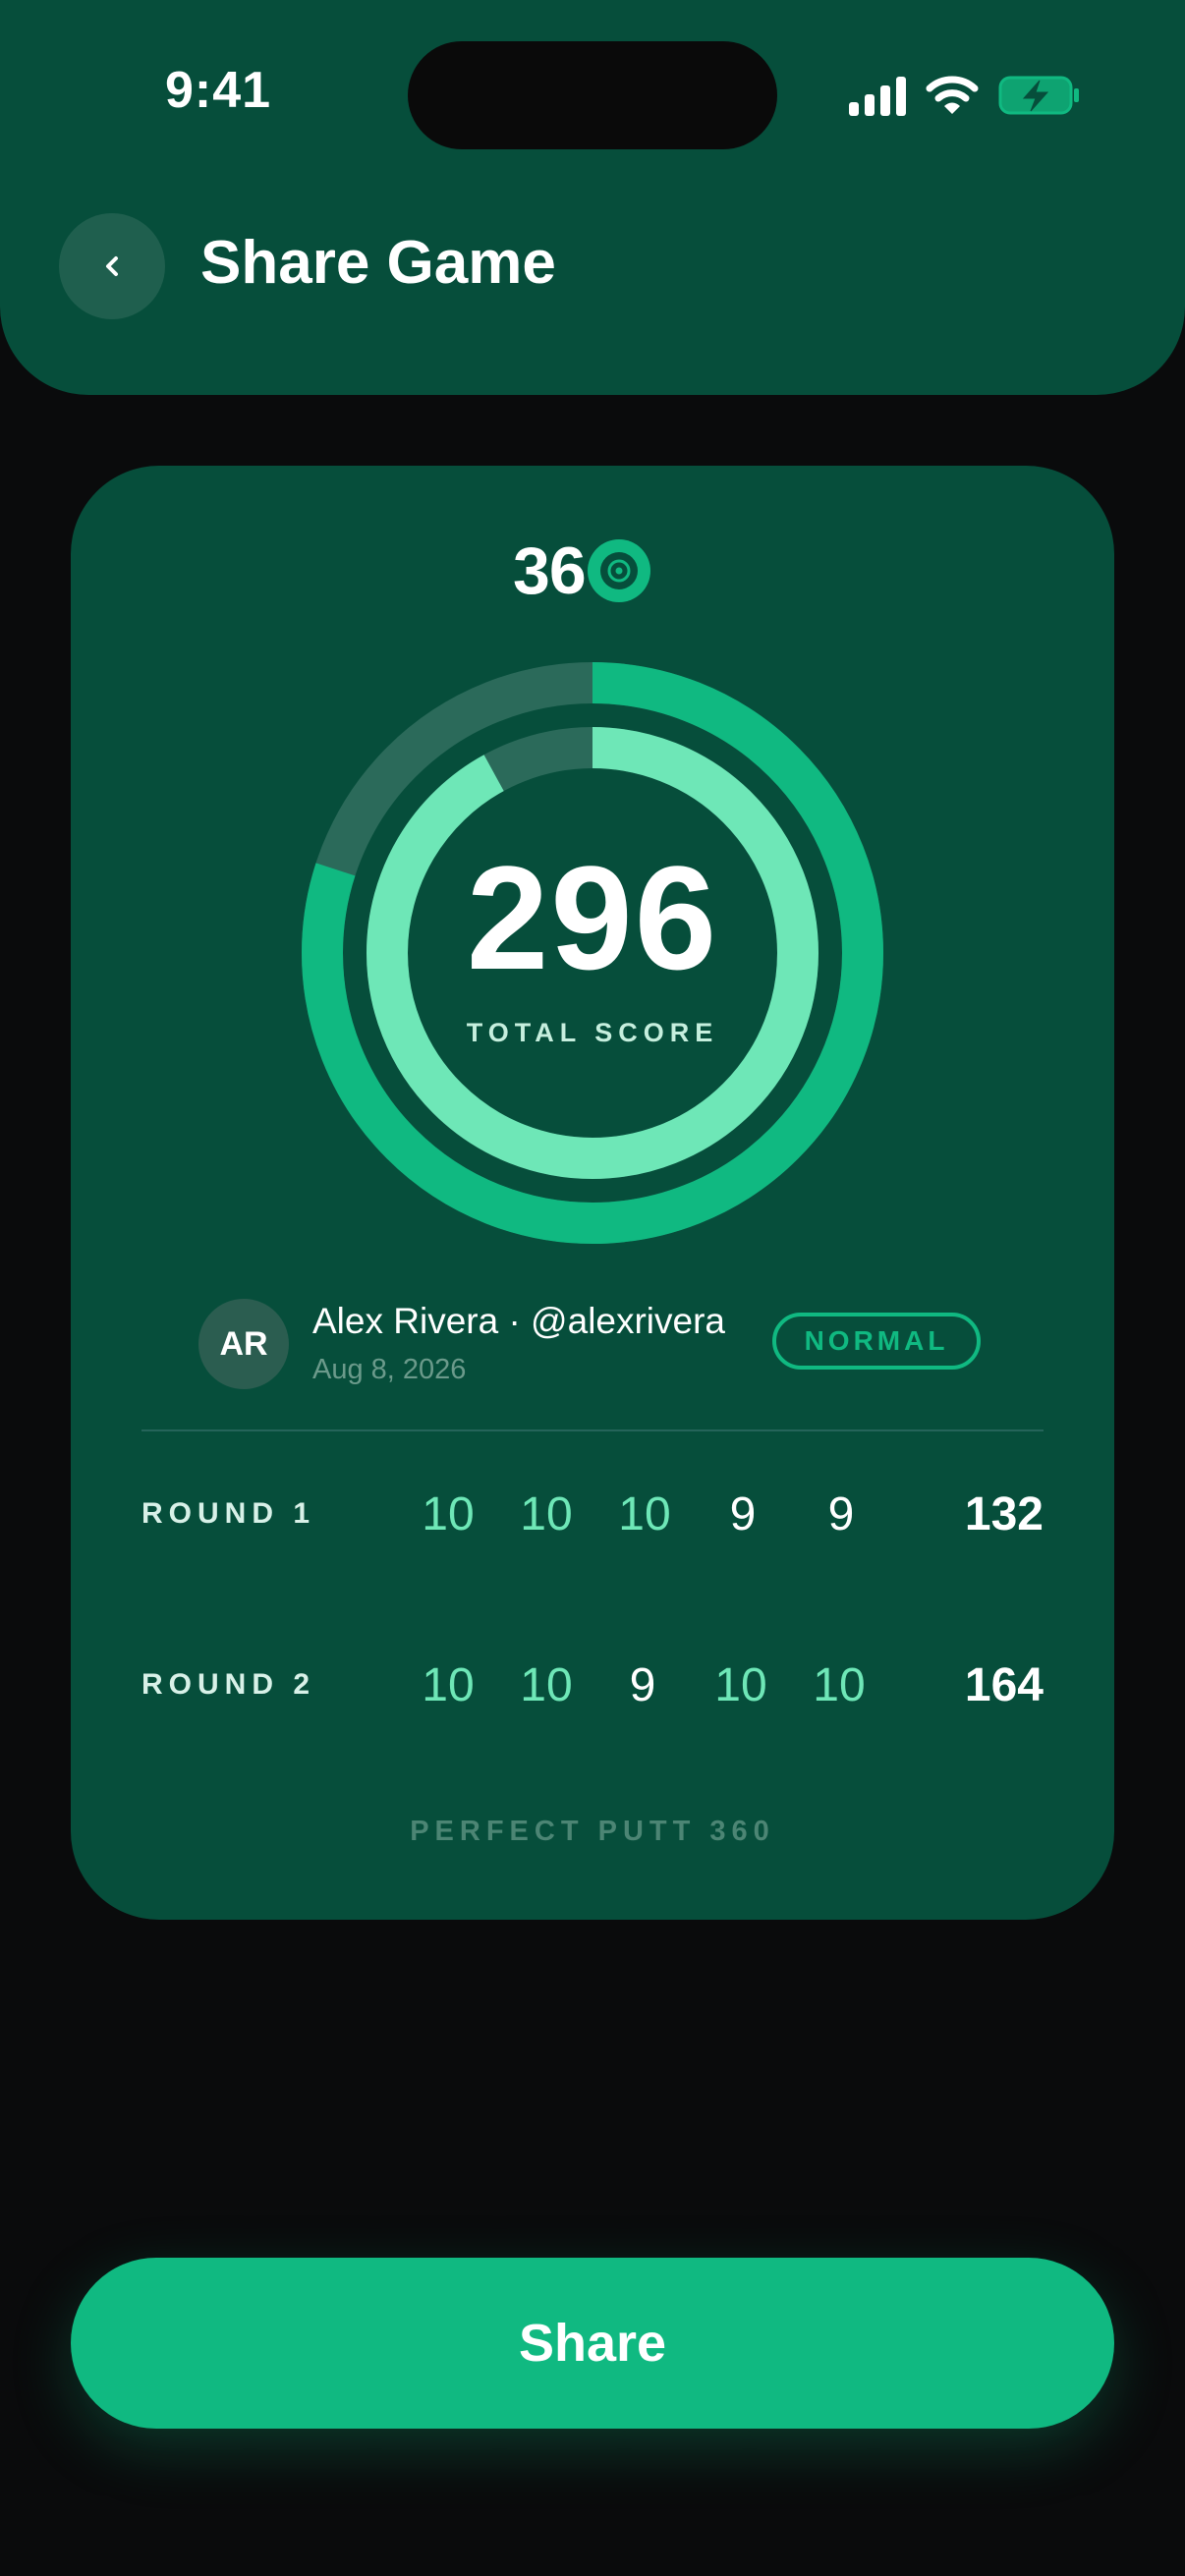  I want to click on battery-icon, so click(1038, 95).